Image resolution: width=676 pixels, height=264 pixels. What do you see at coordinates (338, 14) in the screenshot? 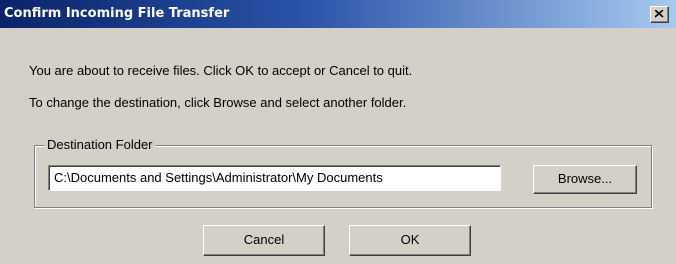
I see `title-bar: Confirm Incoming File Transfer` at bounding box center [338, 14].